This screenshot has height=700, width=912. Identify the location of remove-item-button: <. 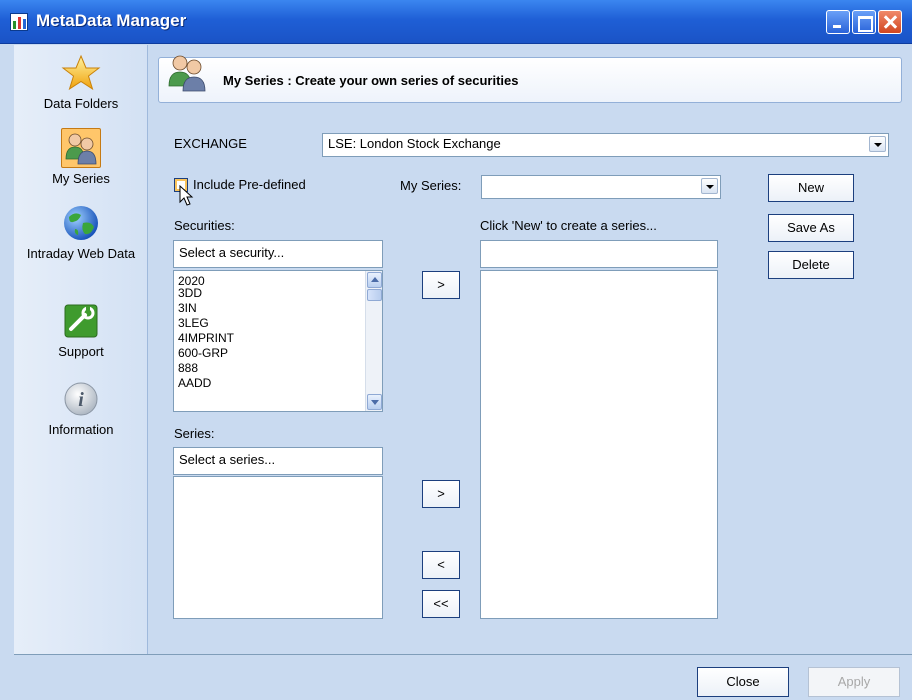
(441, 565).